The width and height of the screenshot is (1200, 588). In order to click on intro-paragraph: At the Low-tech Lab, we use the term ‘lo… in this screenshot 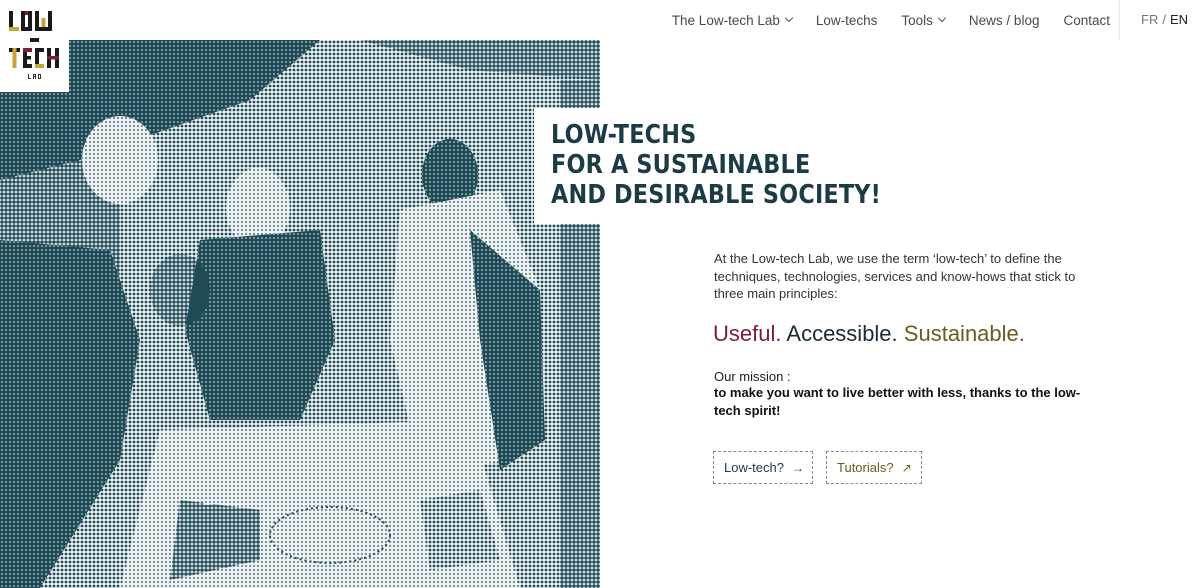, I will do `click(895, 276)`.